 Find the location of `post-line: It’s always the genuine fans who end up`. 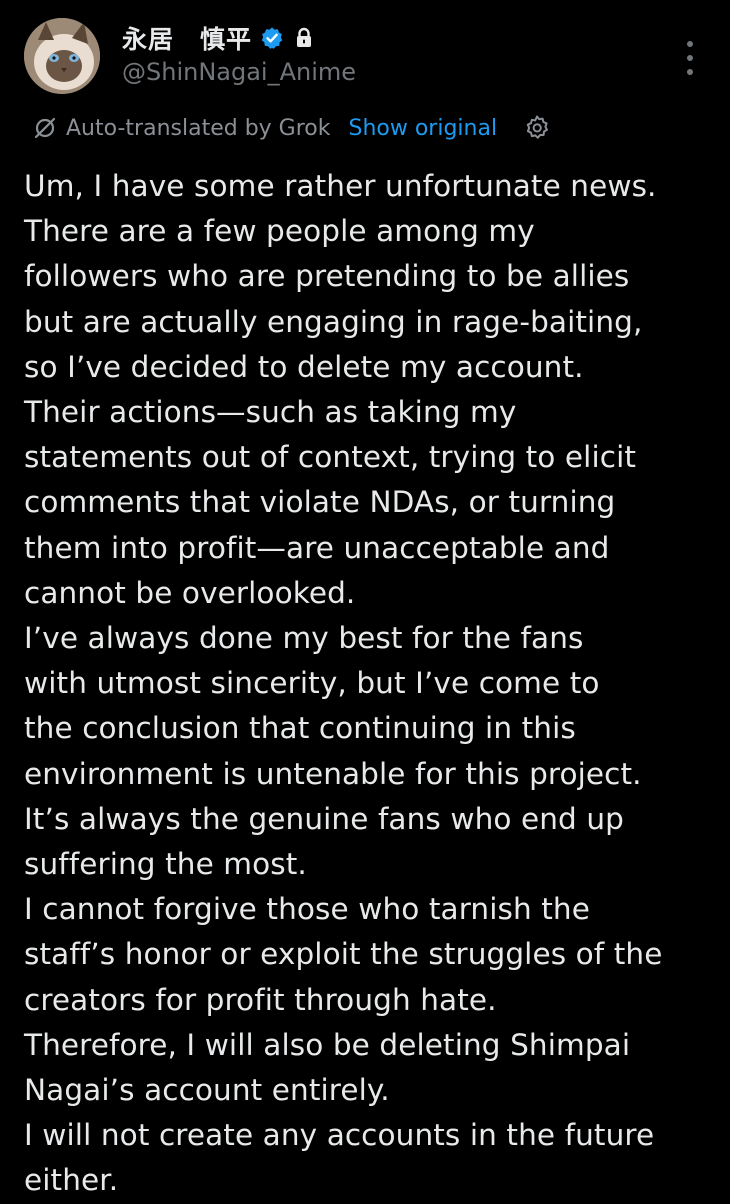

post-line: It’s always the genuine fans who end up is located at coordinates (324, 818).